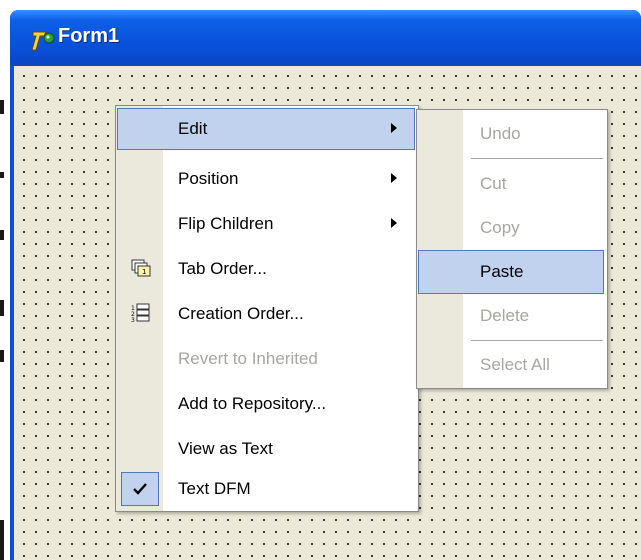  What do you see at coordinates (248, 358) in the screenshot?
I see `menu-item-label: Revert to Inherited` at bounding box center [248, 358].